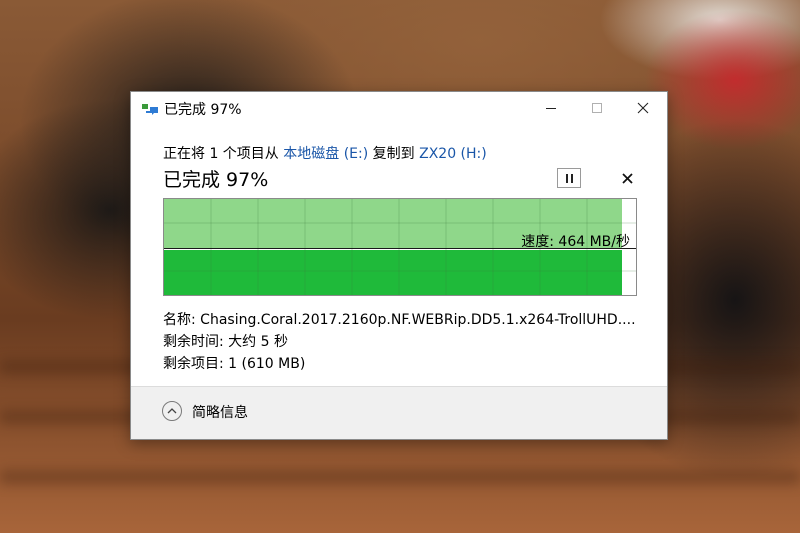  I want to click on speed-graph: 速度: 464 MB/秒, so click(400, 247).